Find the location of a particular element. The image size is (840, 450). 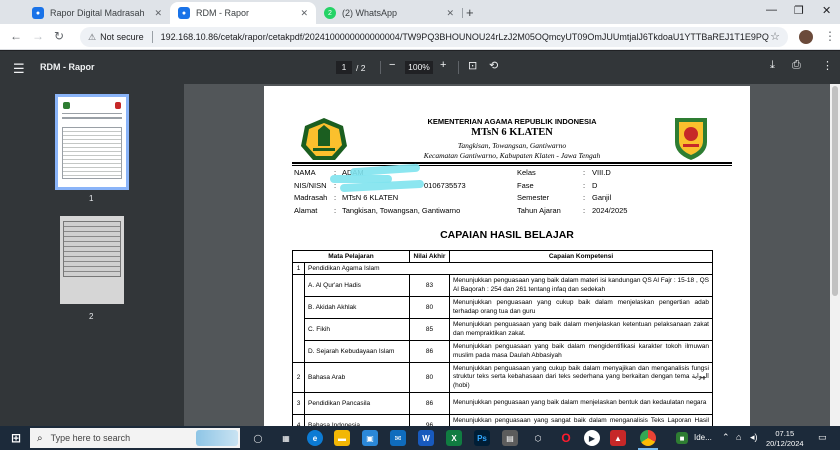

info-value: VIII.D is located at coordinates (601, 172).